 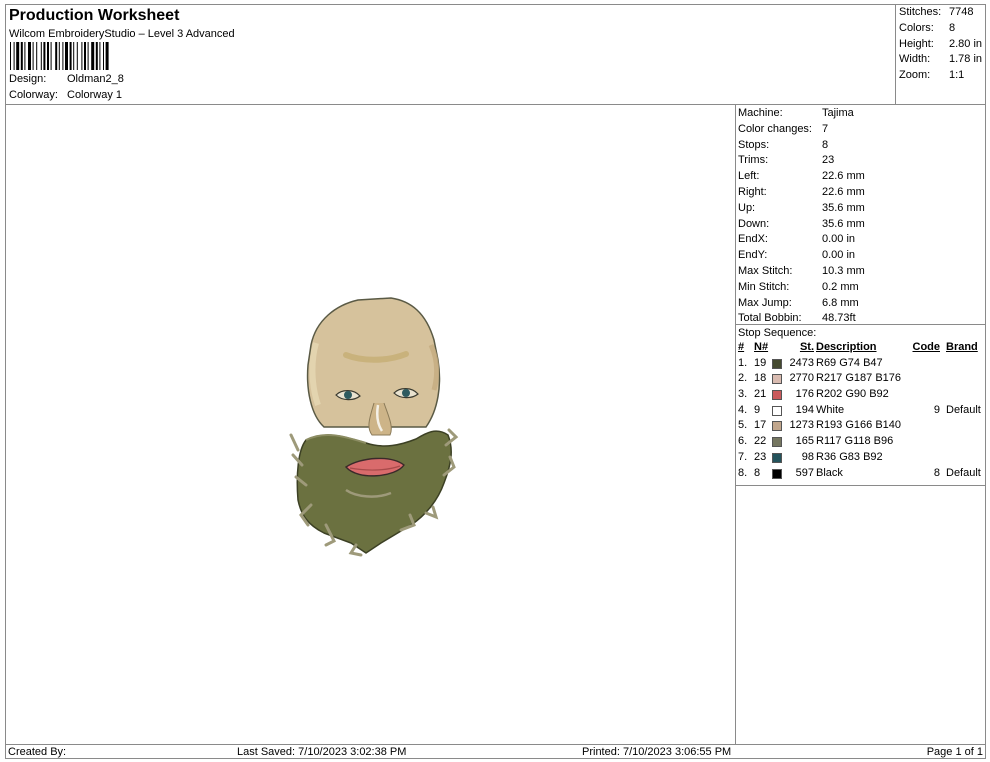 What do you see at coordinates (757, 472) in the screenshot?
I see `stop-n-cell: 8` at bounding box center [757, 472].